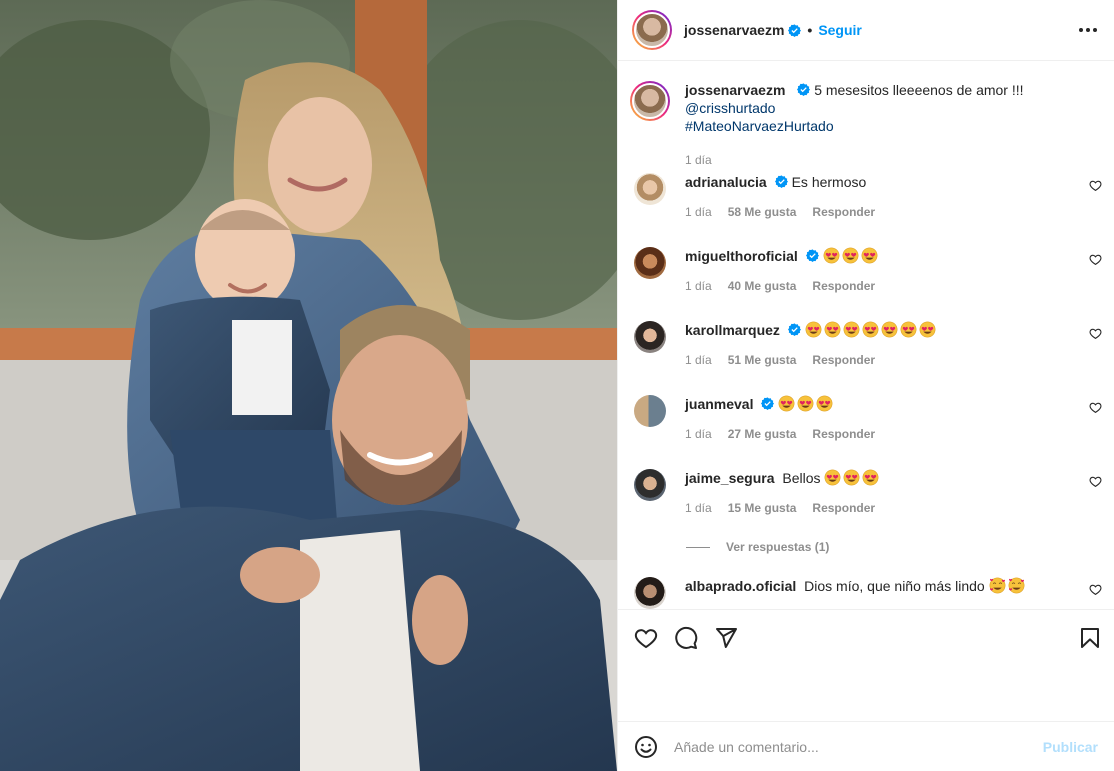 The height and width of the screenshot is (771, 1114). What do you see at coordinates (919, 90) in the screenshot?
I see `caption-text: 5 mesesitos lleeeenos de amor !!!` at bounding box center [919, 90].